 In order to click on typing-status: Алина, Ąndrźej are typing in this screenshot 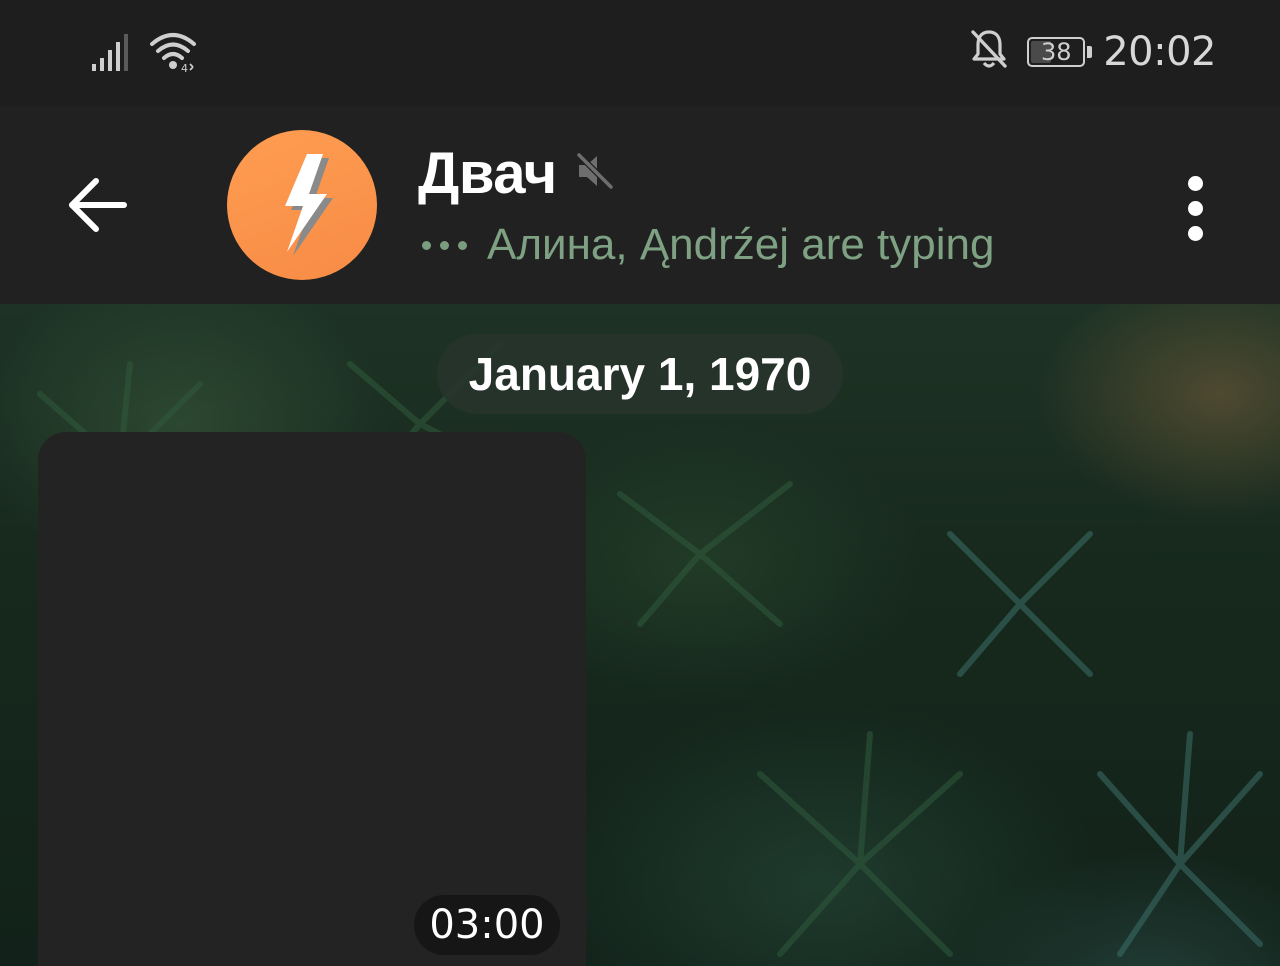, I will do `click(741, 244)`.